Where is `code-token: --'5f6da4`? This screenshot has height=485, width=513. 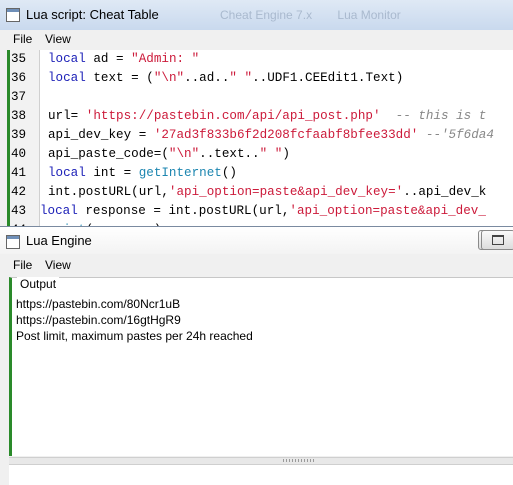 code-token: --'5f6da4 is located at coordinates (456, 135).